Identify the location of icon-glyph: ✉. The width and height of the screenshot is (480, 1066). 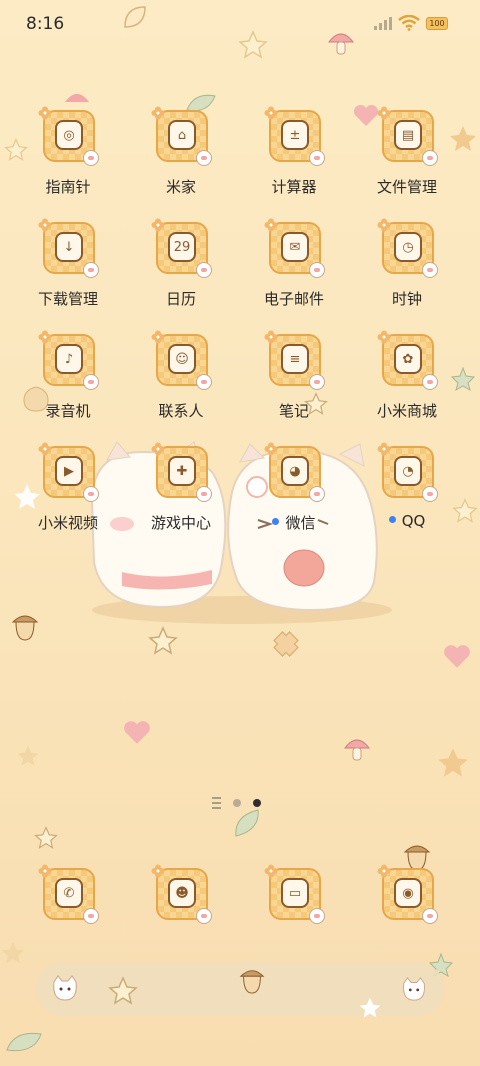
(295, 247).